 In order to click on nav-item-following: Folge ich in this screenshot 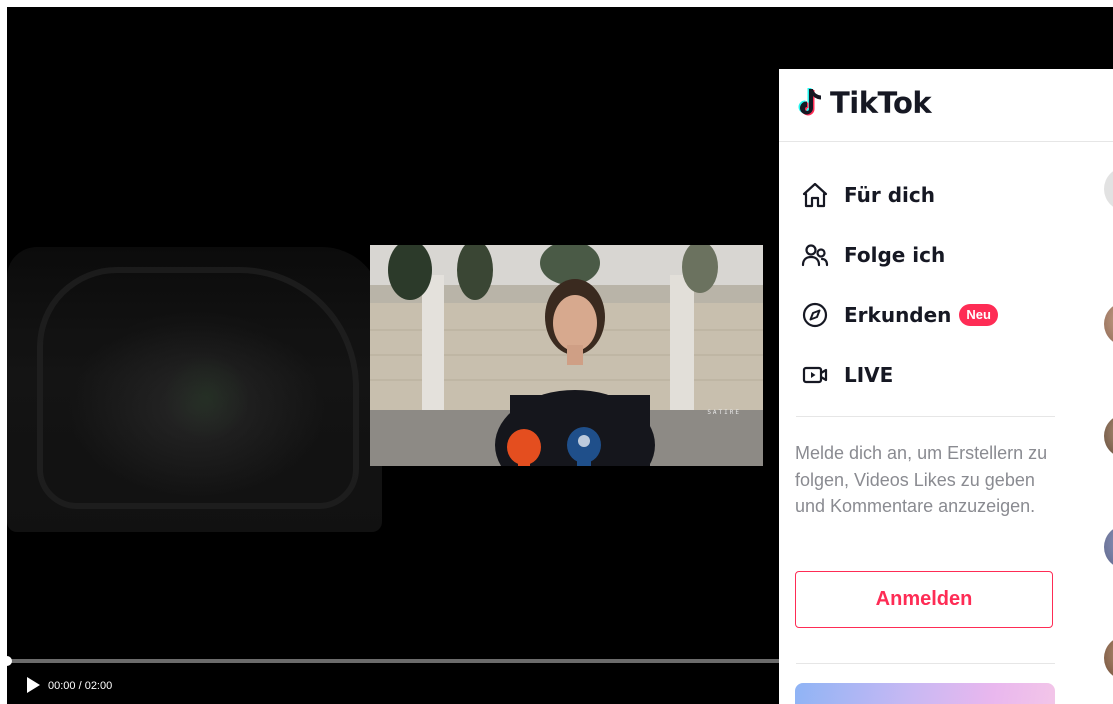, I will do `click(872, 255)`.